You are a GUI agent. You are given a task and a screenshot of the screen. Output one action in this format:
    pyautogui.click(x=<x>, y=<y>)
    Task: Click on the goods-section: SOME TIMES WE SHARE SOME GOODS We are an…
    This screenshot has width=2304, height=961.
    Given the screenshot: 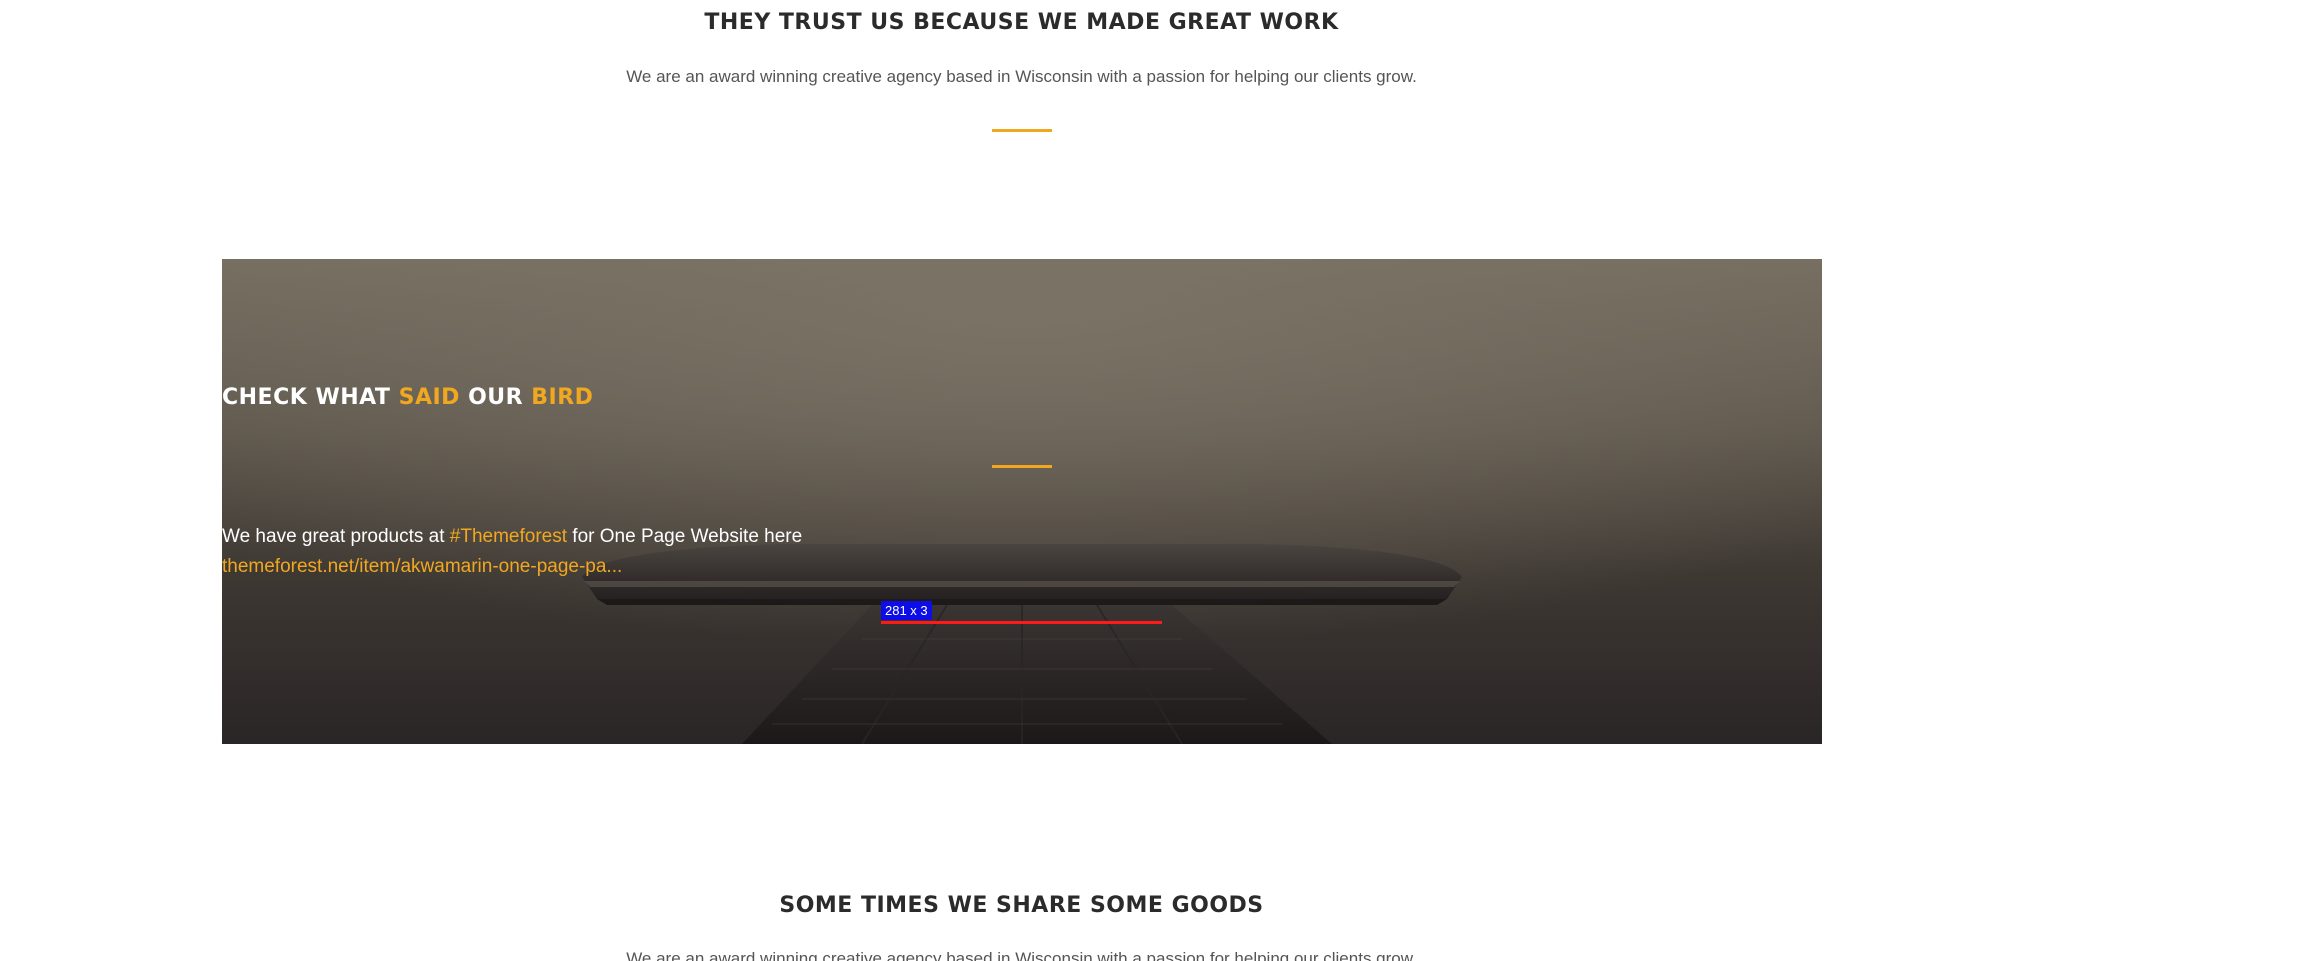 What is the action you would take?
    pyautogui.click(x=1021, y=926)
    